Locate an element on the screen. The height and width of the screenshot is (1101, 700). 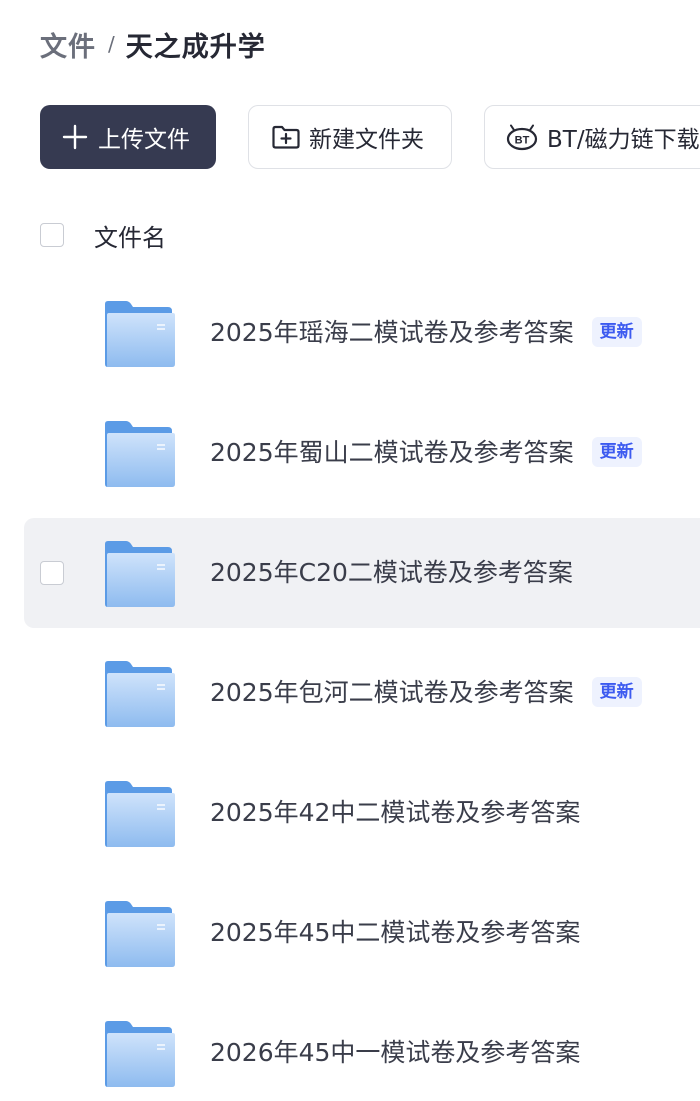
file-name: 2025年45中二模试卷及参考答案 is located at coordinates (395, 933).